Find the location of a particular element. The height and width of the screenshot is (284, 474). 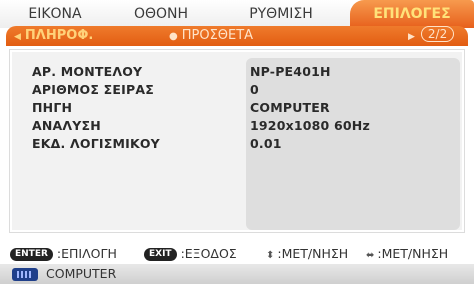

info-row-resolution: ΑΝΑΛΥΣΗ 1920x1080 60Hz is located at coordinates (237, 127).